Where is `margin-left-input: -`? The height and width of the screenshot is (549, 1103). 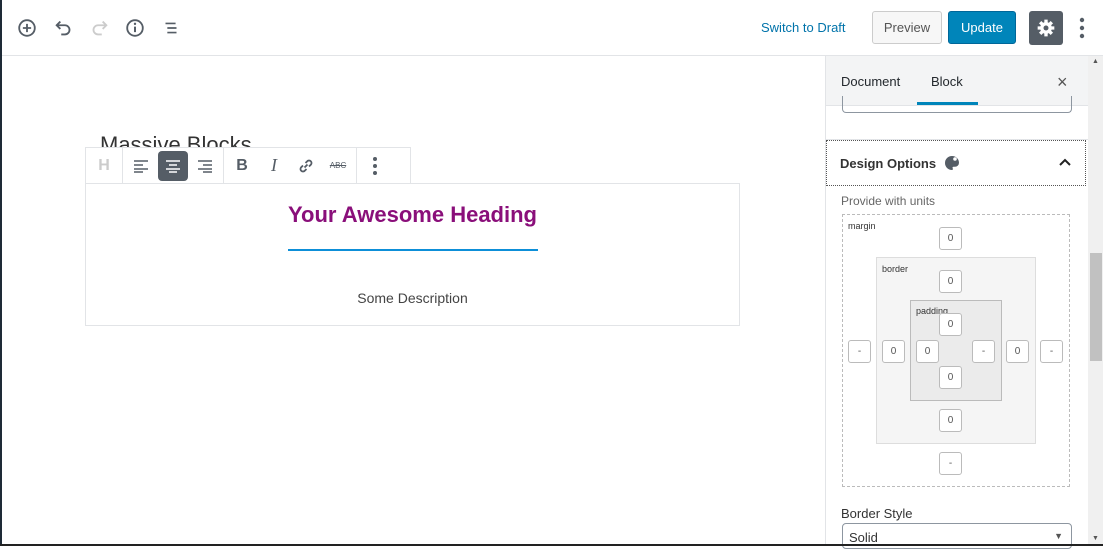 margin-left-input: - is located at coordinates (859, 351).